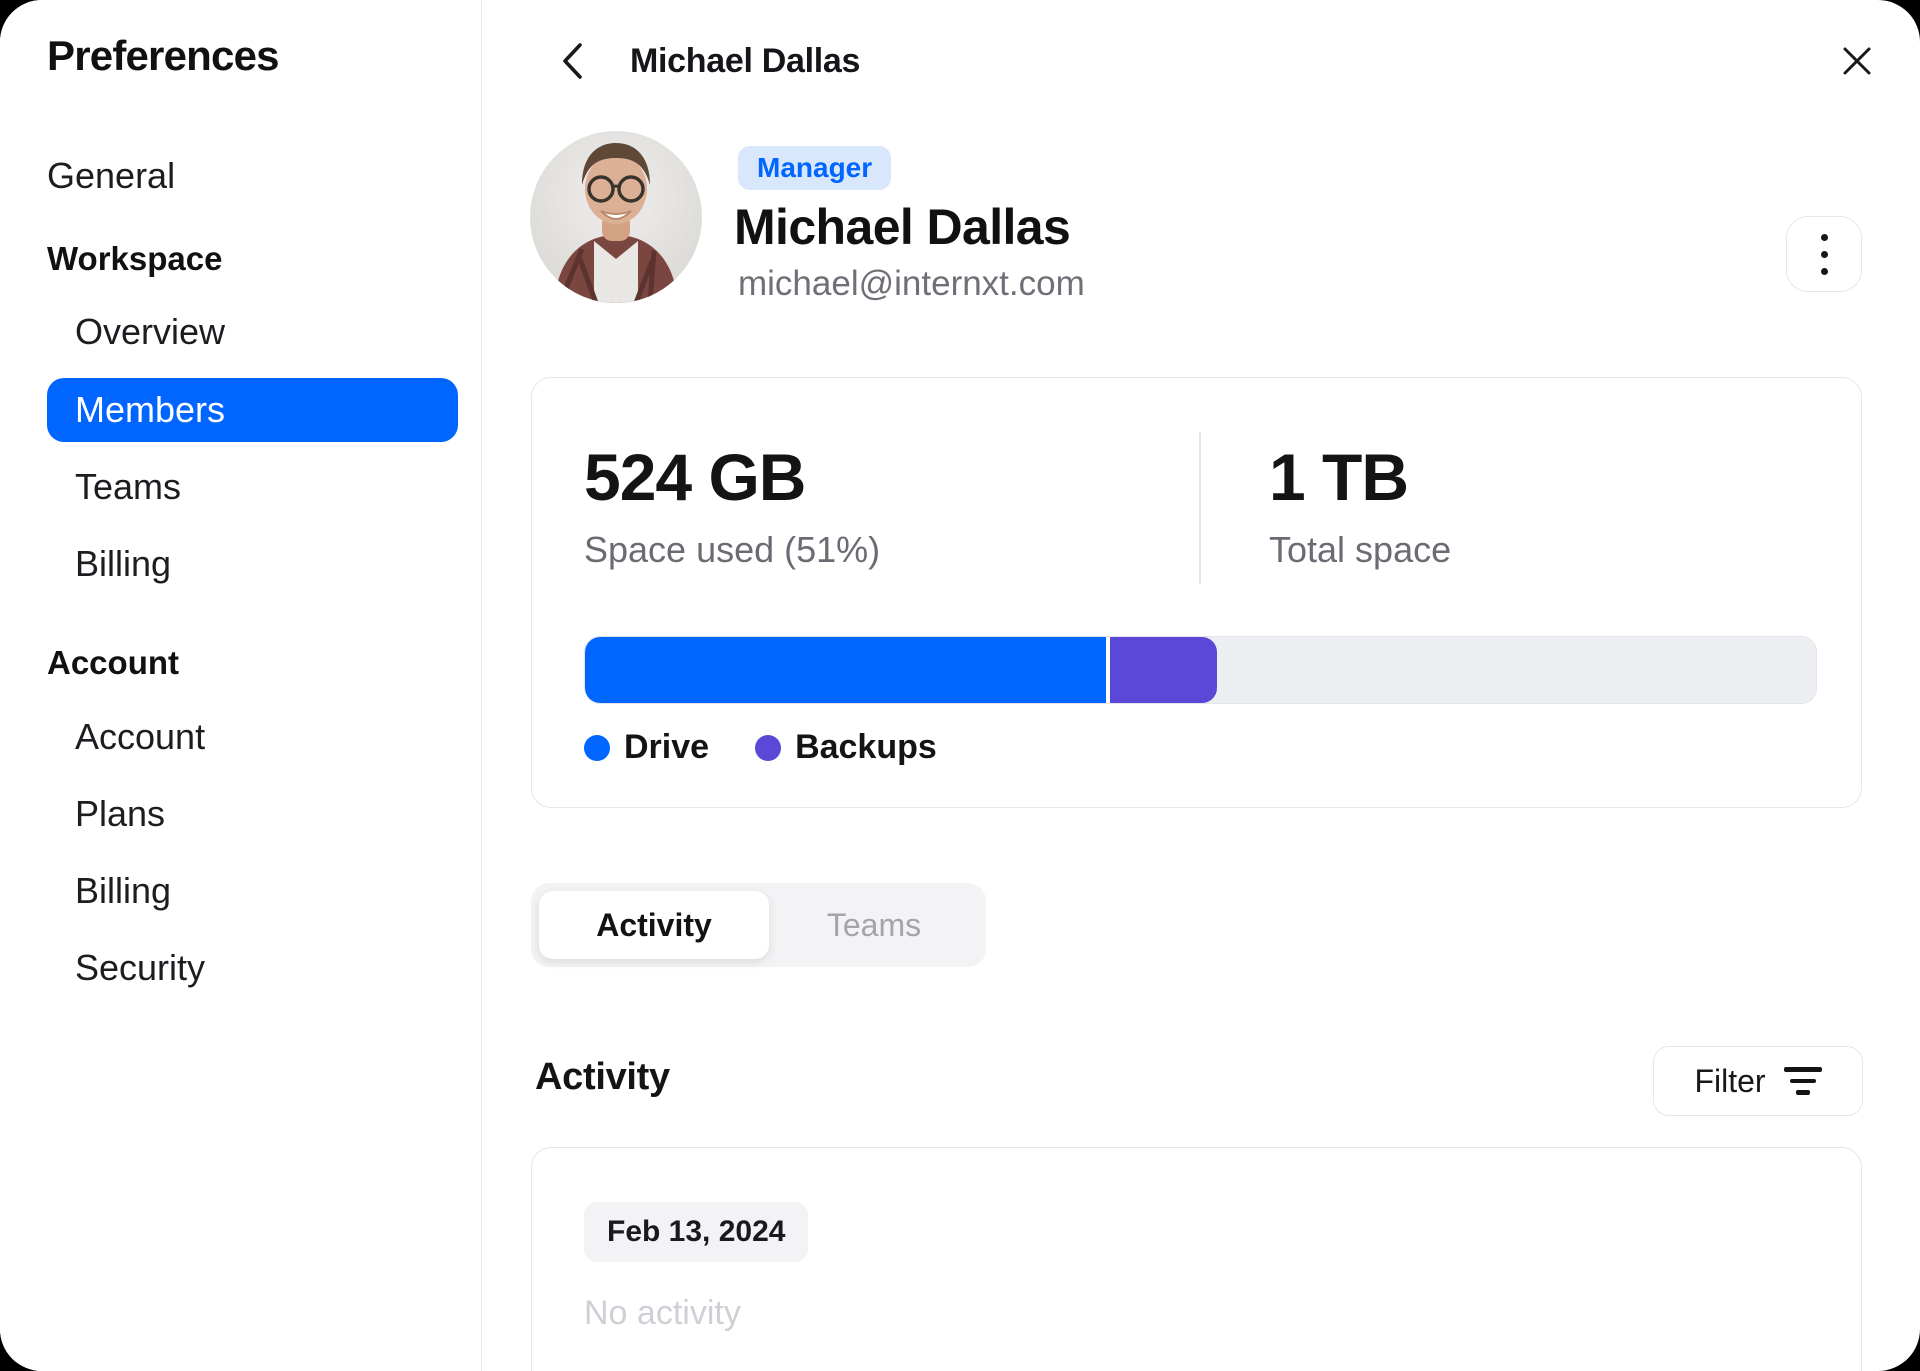  What do you see at coordinates (866, 747) in the screenshot?
I see `backups-legend-label: Backups` at bounding box center [866, 747].